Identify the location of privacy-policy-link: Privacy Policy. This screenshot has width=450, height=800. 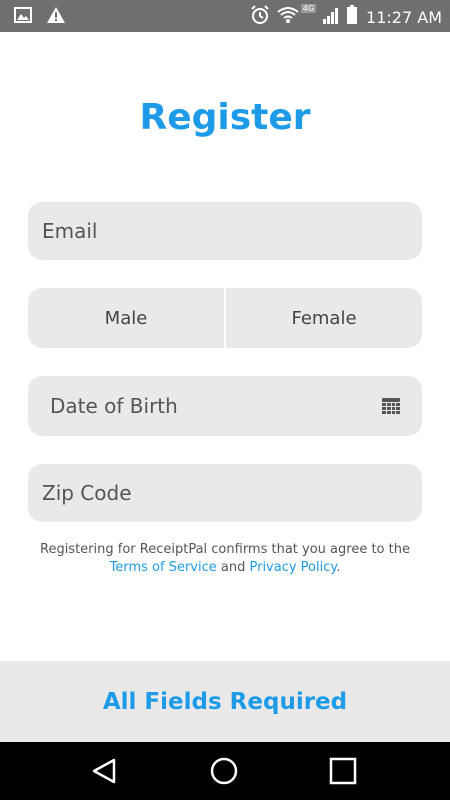
(292, 567).